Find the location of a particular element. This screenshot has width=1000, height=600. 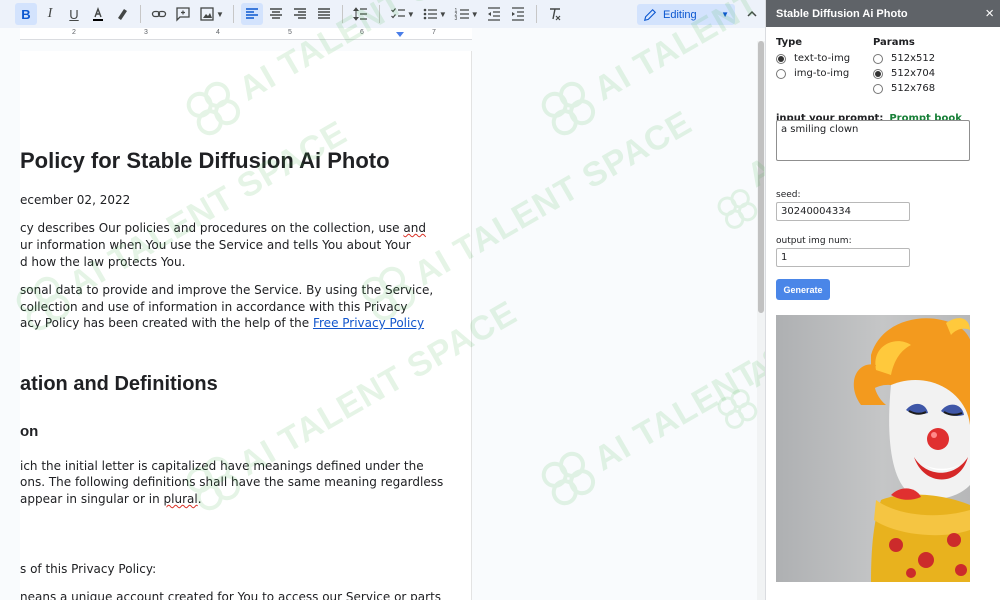

increase-indent-icon is located at coordinates (517, 14).